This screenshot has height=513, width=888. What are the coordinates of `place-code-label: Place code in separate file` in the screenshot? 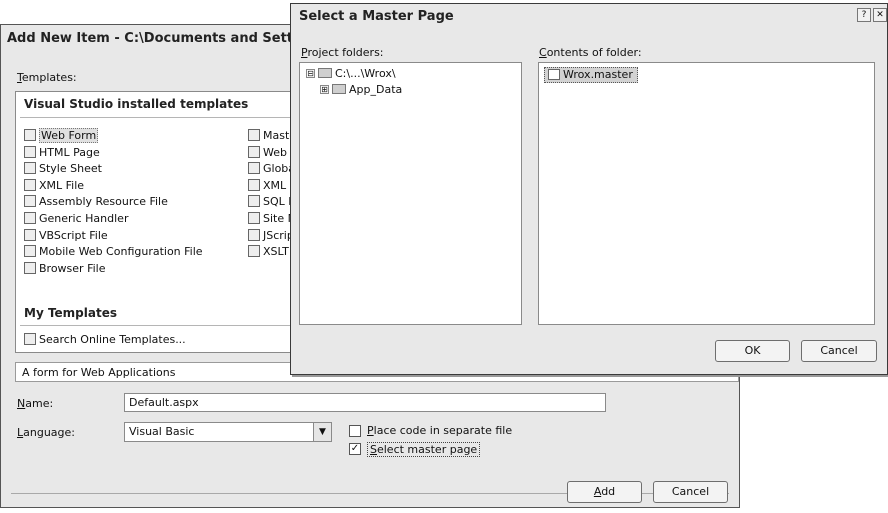 It's located at (439, 430).